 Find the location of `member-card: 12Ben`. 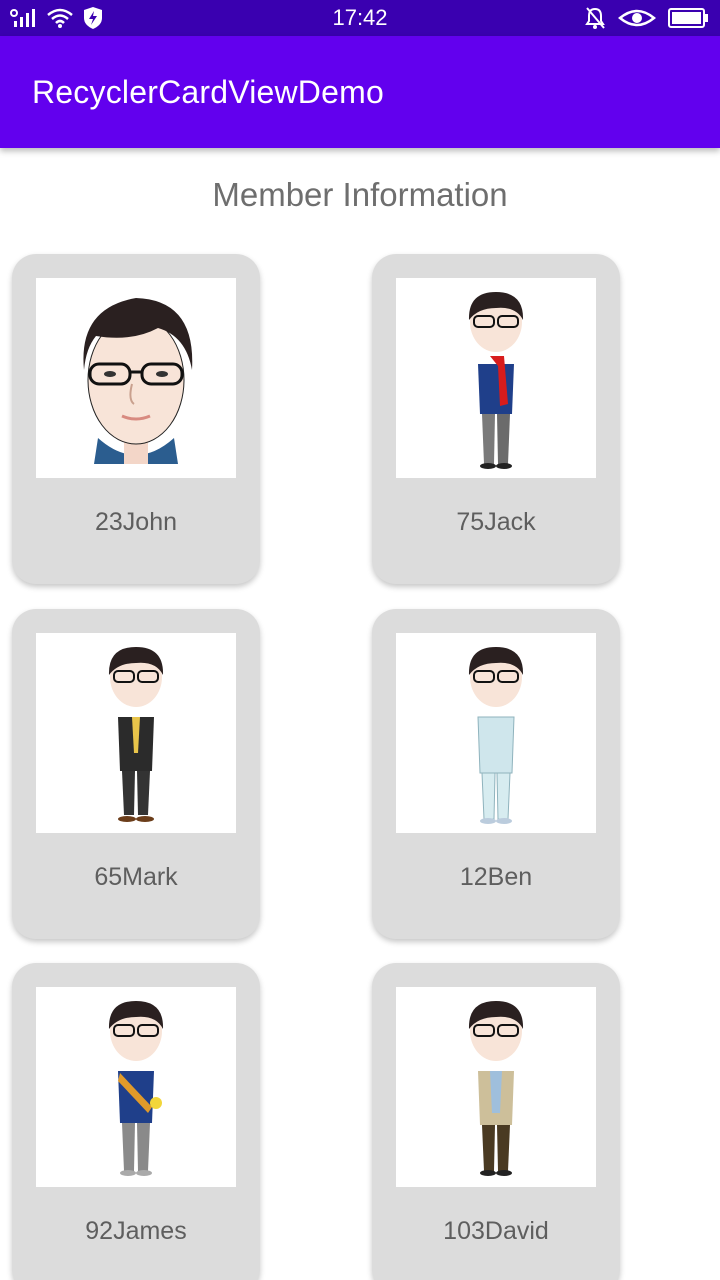

member-card: 12Ben is located at coordinates (496, 774).